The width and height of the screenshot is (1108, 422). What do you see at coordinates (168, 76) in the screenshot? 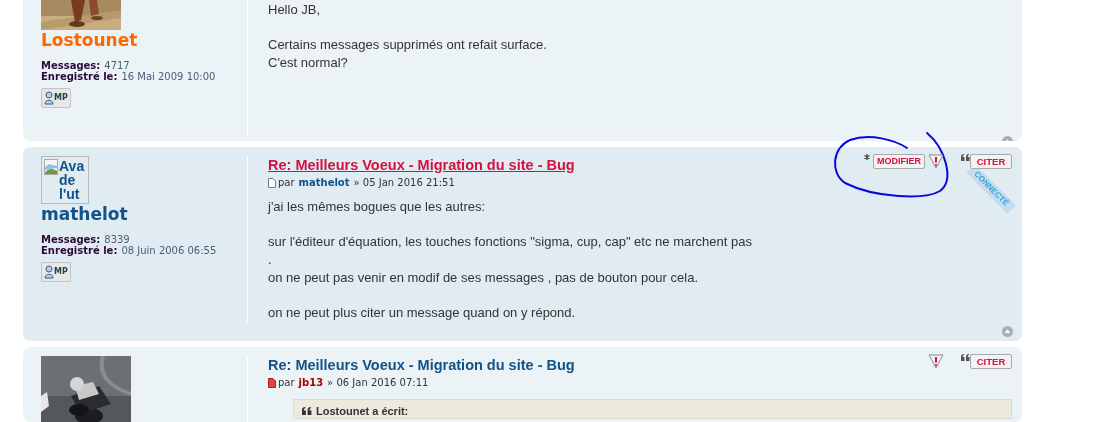
I see `stat-value: 16 Mai 2009 10:00` at bounding box center [168, 76].